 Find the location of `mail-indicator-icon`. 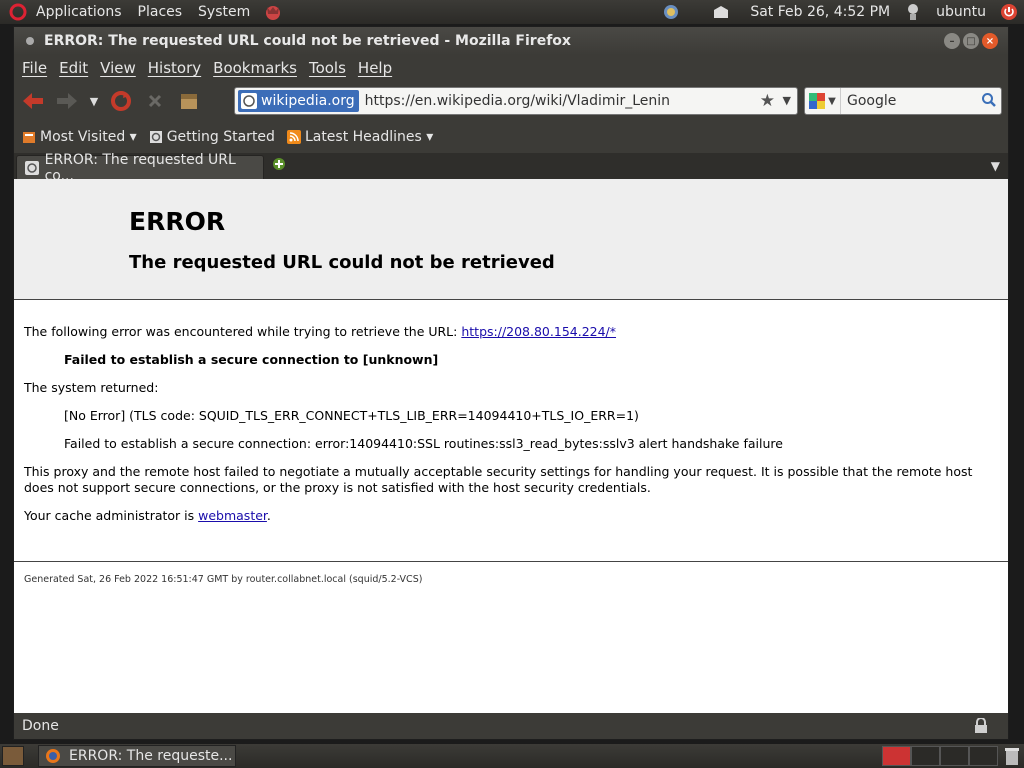

mail-indicator-icon is located at coordinates (721, 12).